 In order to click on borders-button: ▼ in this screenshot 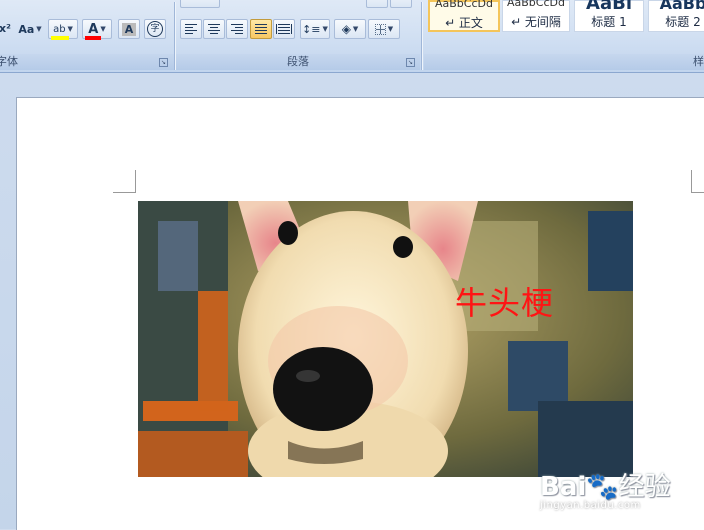, I will do `click(384, 29)`.